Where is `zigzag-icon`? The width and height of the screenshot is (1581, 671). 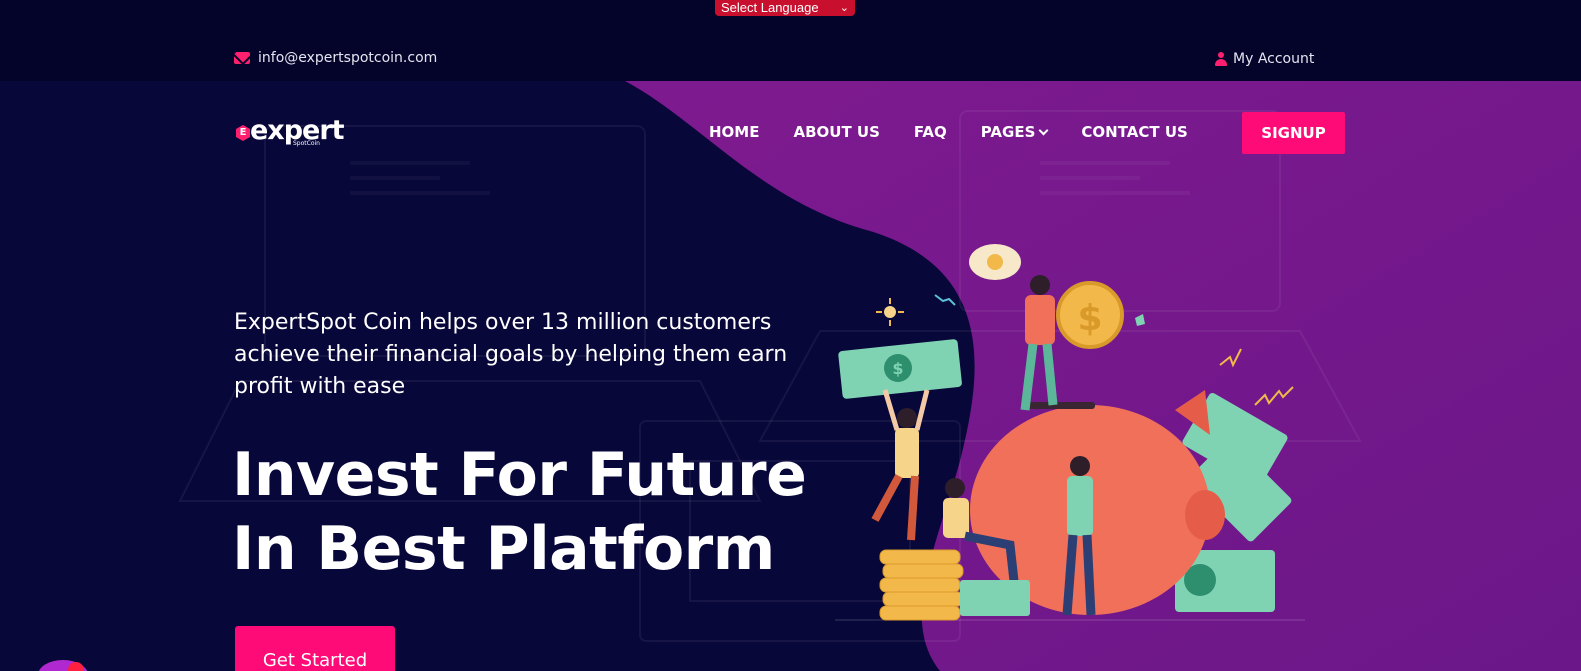 zigzag-icon is located at coordinates (945, 300).